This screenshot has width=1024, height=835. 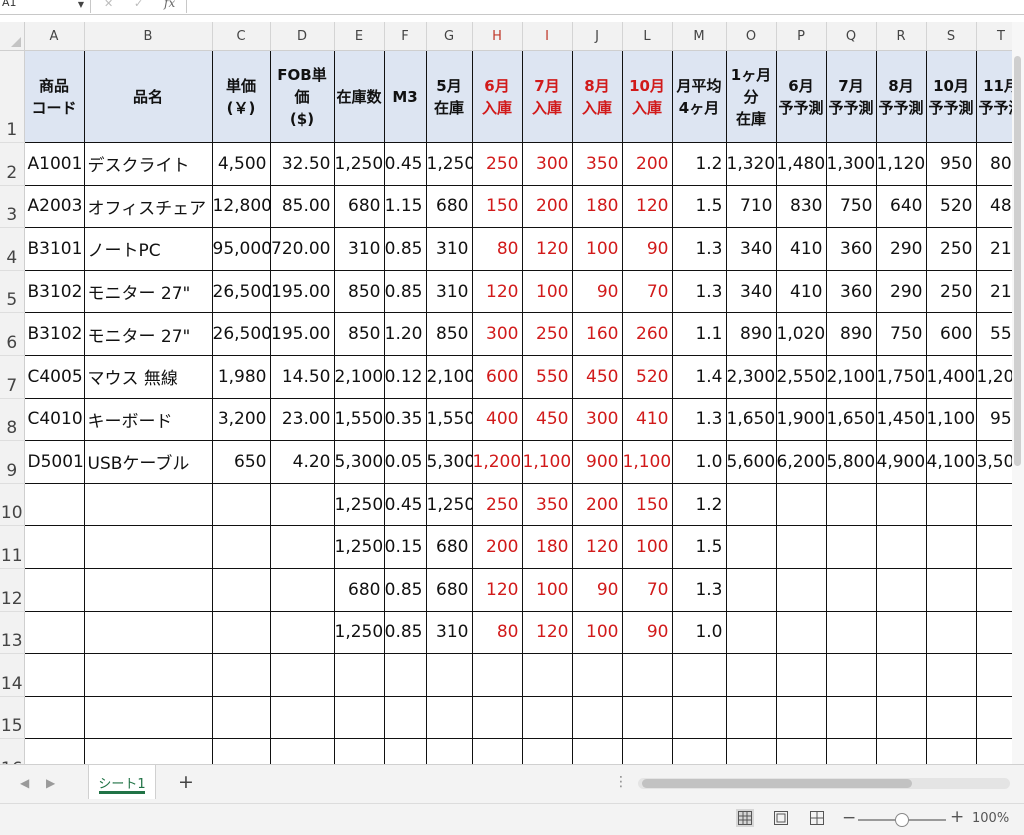 I want to click on table-cell: 410, so click(x=647, y=419).